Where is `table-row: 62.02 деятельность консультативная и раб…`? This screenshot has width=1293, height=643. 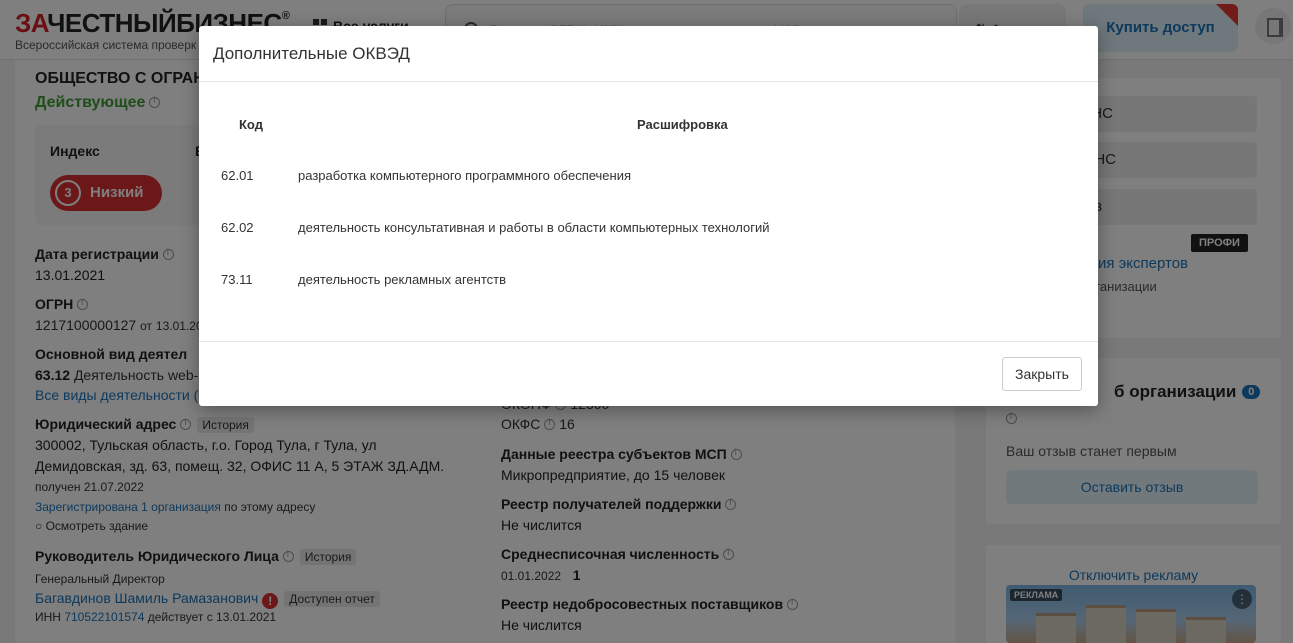
table-row: 62.02 деятельность консультативная и раб… is located at coordinates (648, 230).